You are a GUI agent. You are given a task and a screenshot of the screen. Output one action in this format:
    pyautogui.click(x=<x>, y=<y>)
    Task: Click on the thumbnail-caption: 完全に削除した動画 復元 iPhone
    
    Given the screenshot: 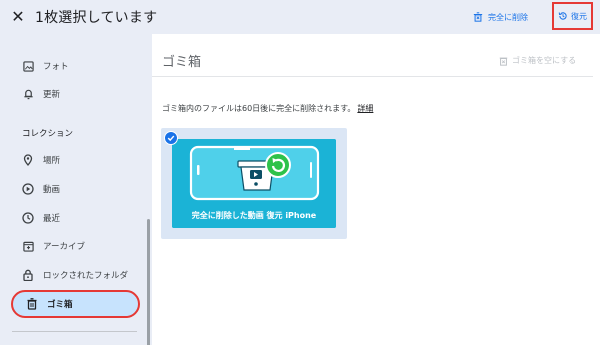 What is the action you would take?
    pyautogui.click(x=254, y=215)
    